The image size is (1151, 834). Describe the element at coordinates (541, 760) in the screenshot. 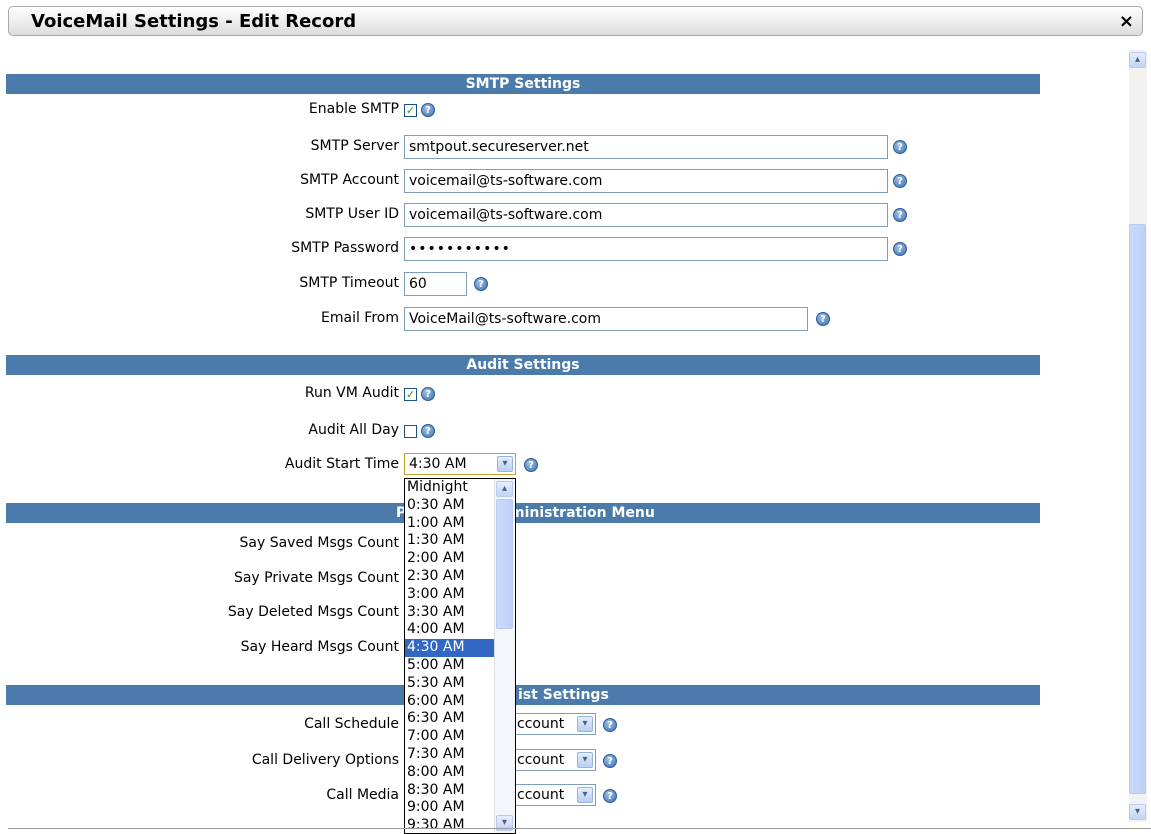

I see `call-delivery-value: ccount` at that location.